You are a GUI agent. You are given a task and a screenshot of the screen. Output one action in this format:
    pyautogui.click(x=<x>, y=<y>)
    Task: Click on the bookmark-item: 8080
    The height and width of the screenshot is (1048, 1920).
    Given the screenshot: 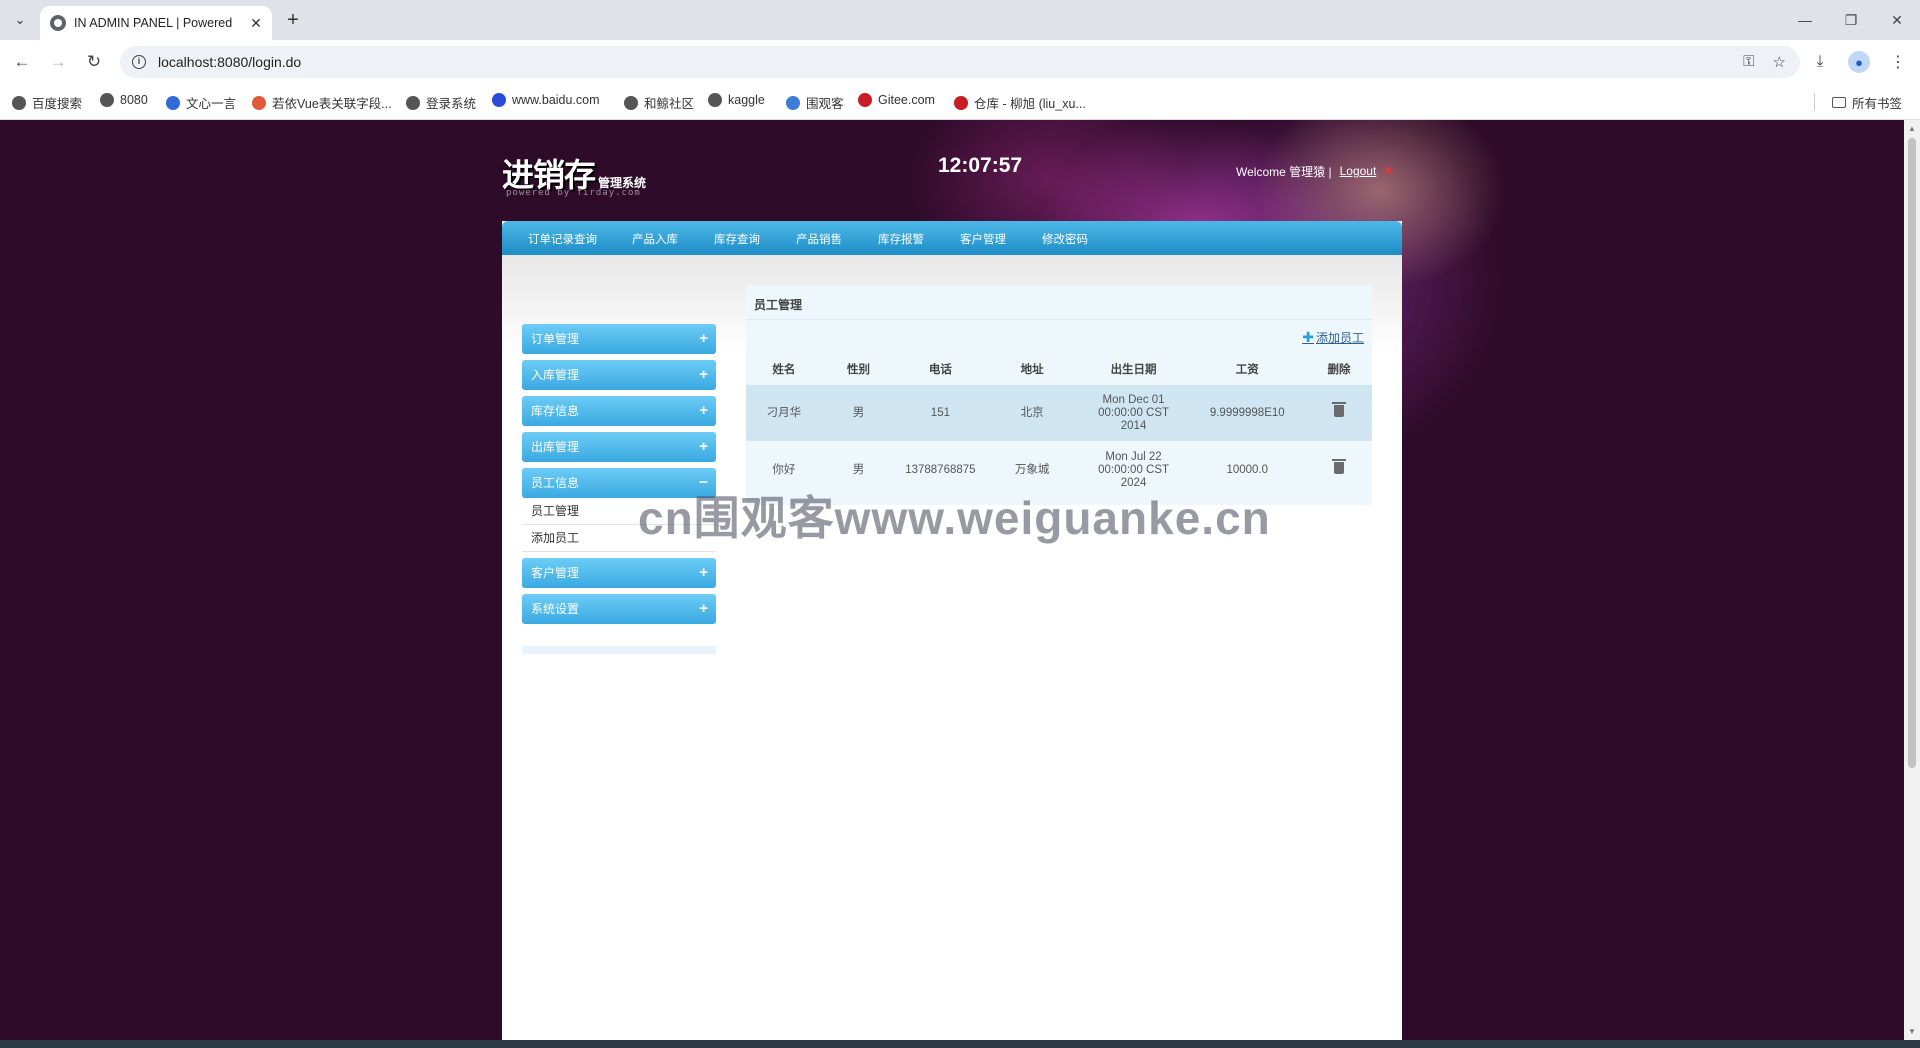 What is the action you would take?
    pyautogui.click(x=124, y=100)
    